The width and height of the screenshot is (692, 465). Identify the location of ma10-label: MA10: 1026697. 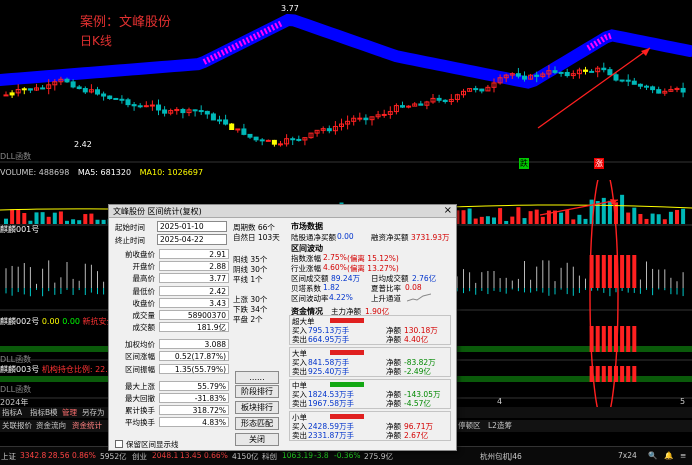
(171, 172).